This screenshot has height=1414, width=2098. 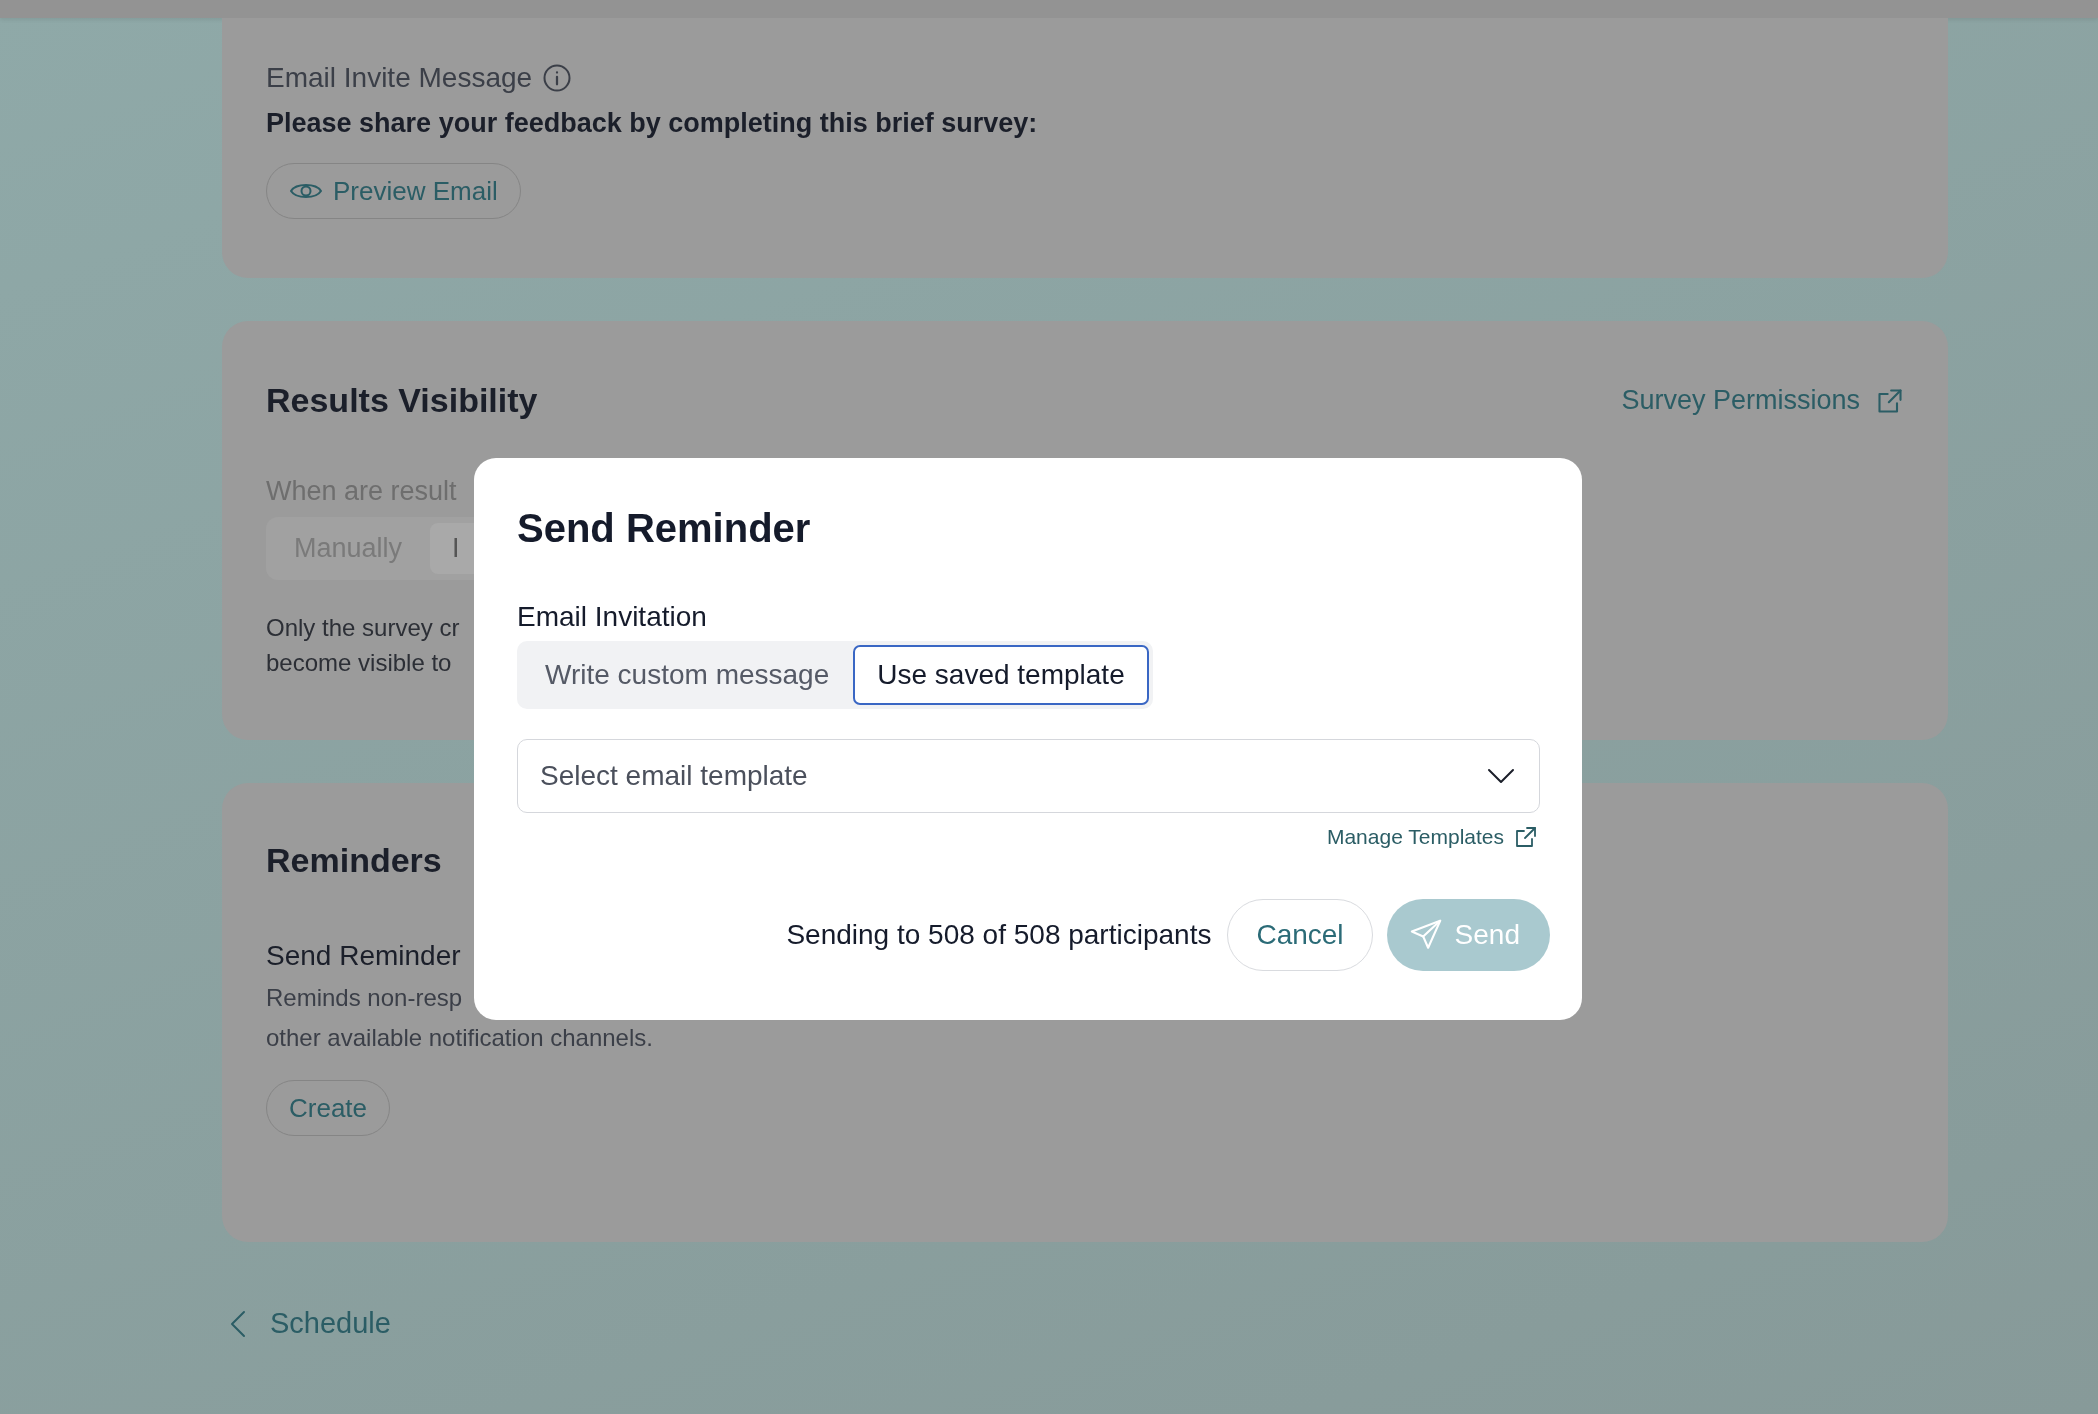 I want to click on section-title: Results Visibility, so click(x=402, y=400).